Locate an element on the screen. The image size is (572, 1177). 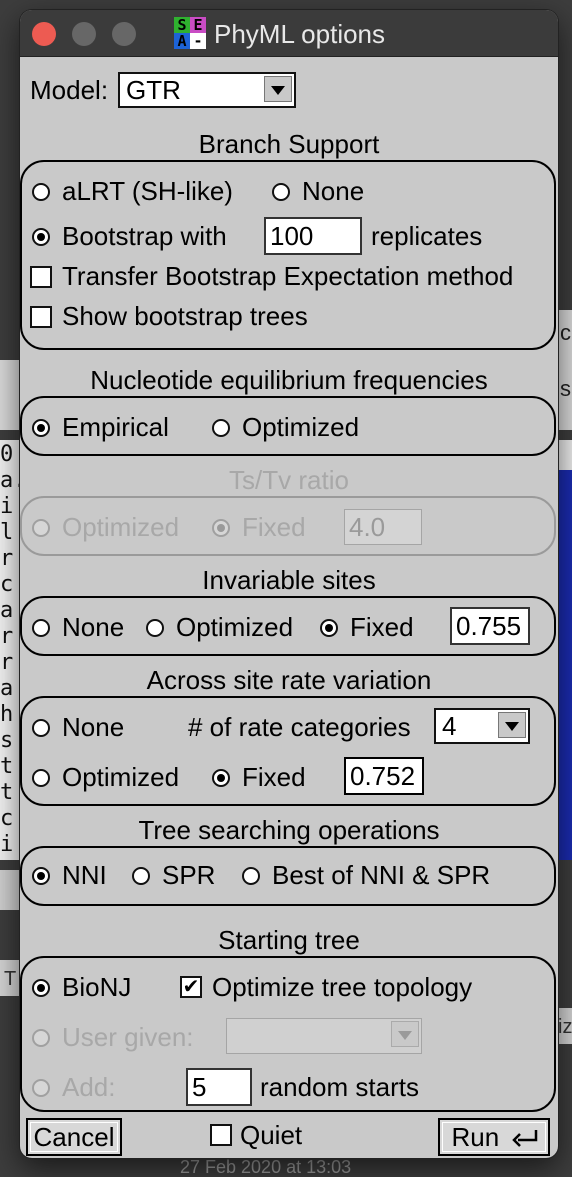
tstv-fixed-label: Fixed is located at coordinates (274, 527).